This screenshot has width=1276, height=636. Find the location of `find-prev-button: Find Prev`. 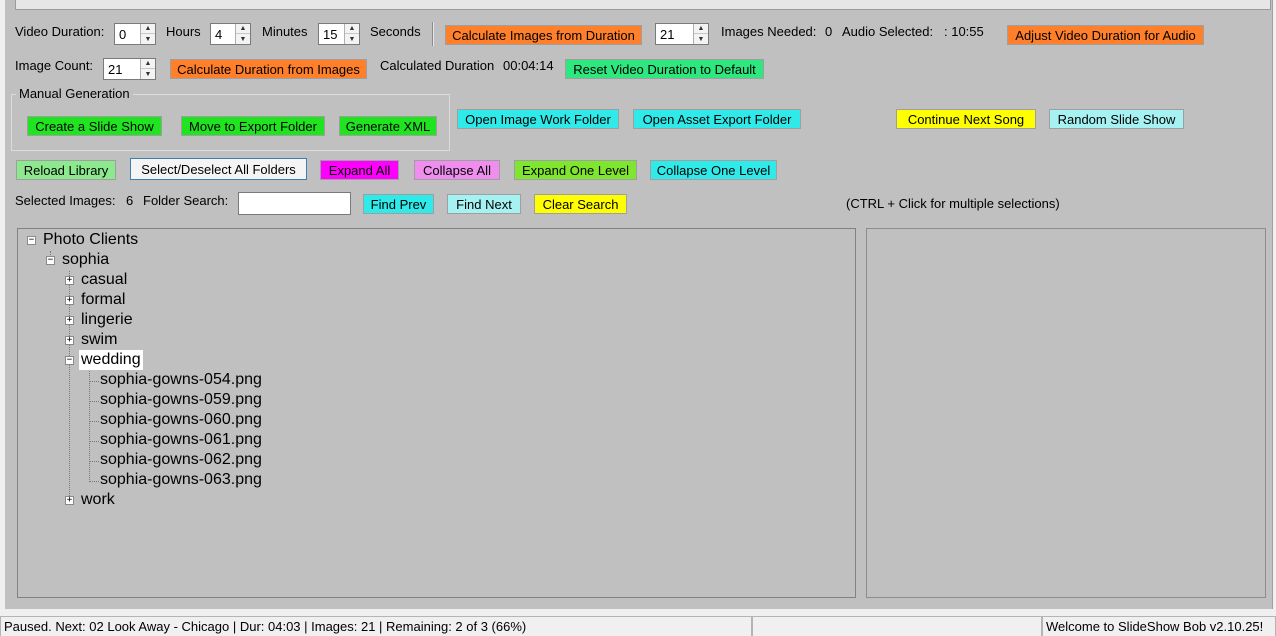

find-prev-button: Find Prev is located at coordinates (398, 204).